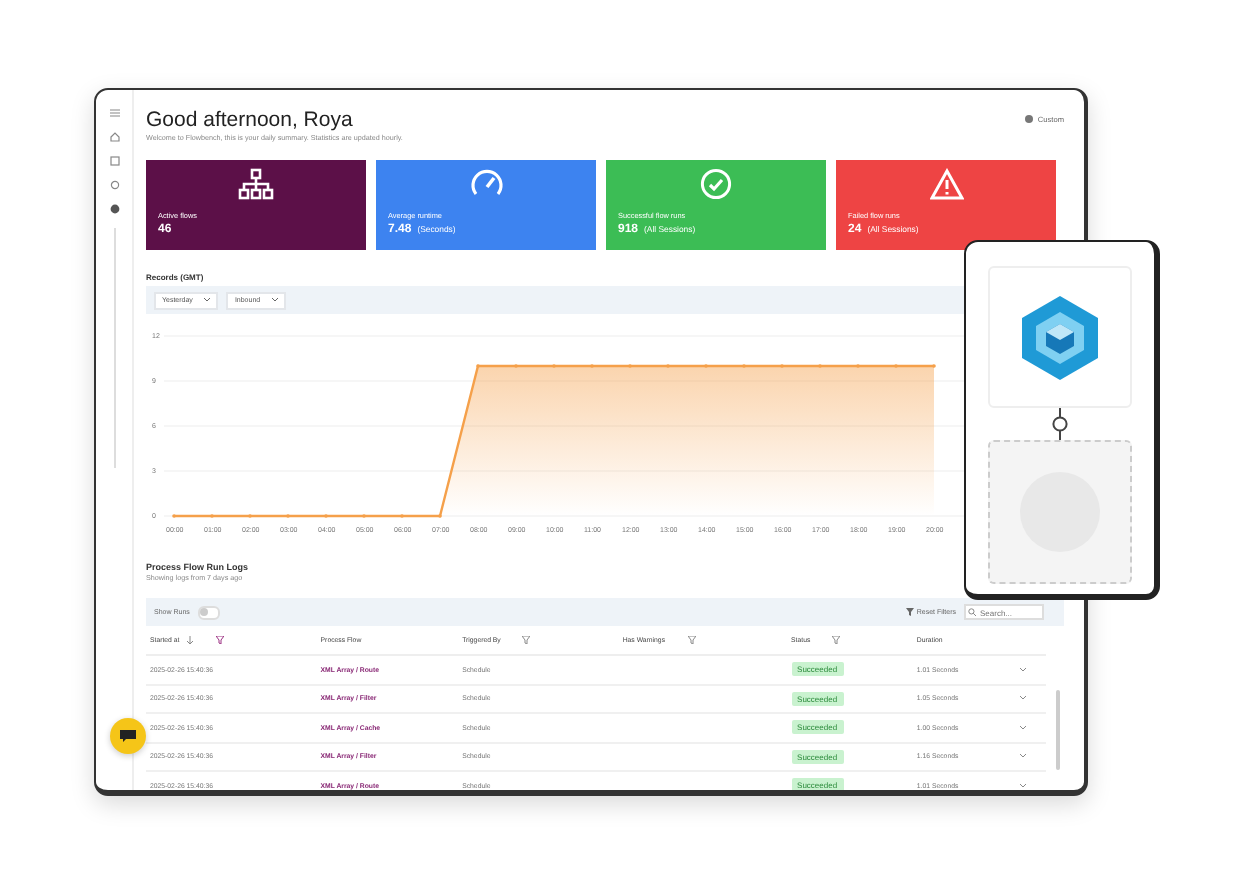  I want to click on search-icon, so click(972, 612).